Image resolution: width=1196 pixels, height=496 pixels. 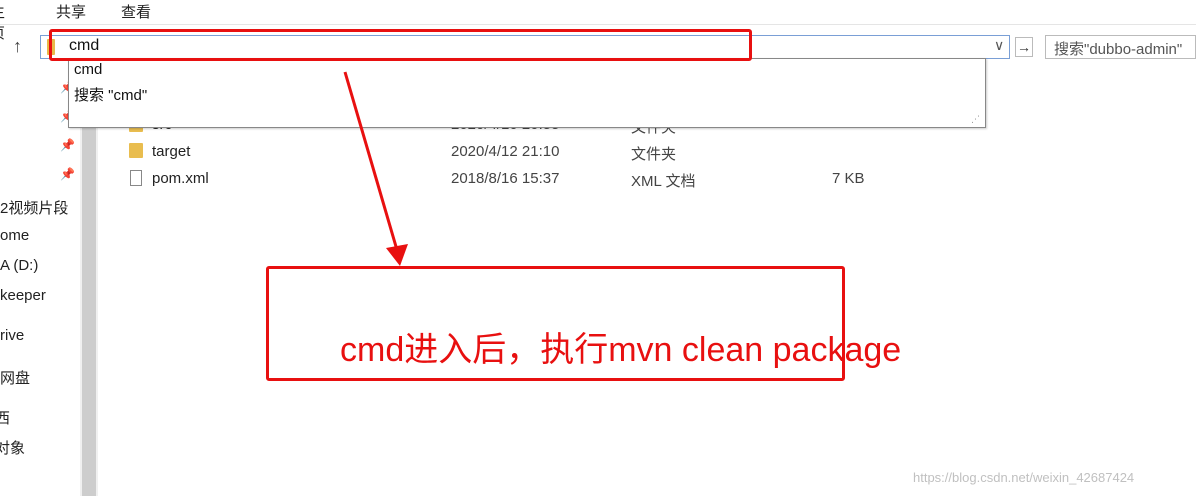 What do you see at coordinates (375, 168) in the screenshot?
I see `annotation-arrow` at bounding box center [375, 168].